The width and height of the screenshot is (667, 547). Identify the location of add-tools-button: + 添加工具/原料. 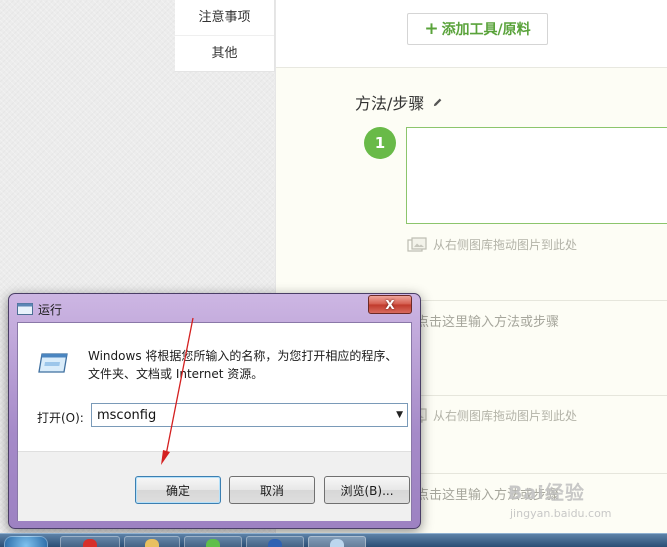
(477, 29).